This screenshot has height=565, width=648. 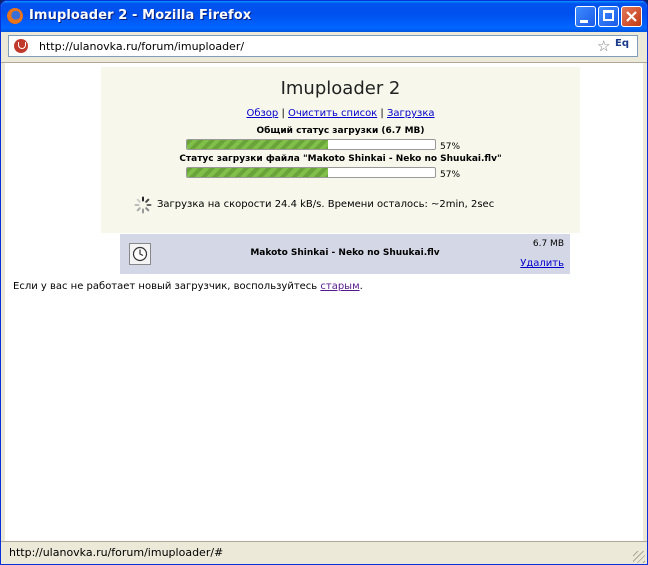 What do you see at coordinates (450, 147) in the screenshot?
I see `overall-progress-percent: 57%` at bounding box center [450, 147].